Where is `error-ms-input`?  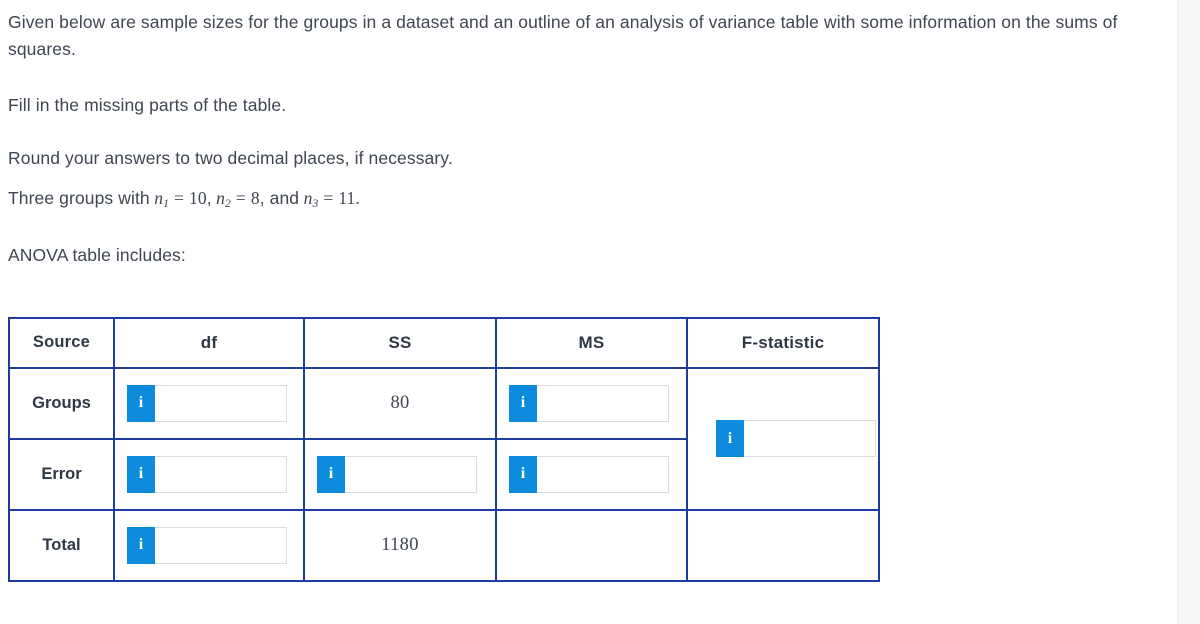
error-ms-input is located at coordinates (603, 474).